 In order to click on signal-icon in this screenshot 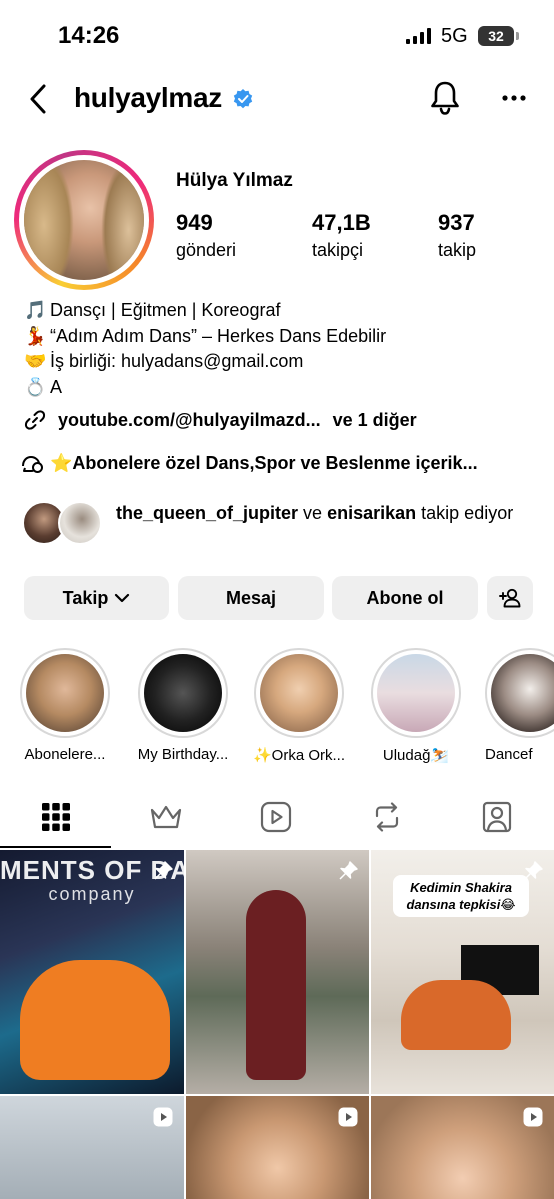, I will do `click(418, 36)`.